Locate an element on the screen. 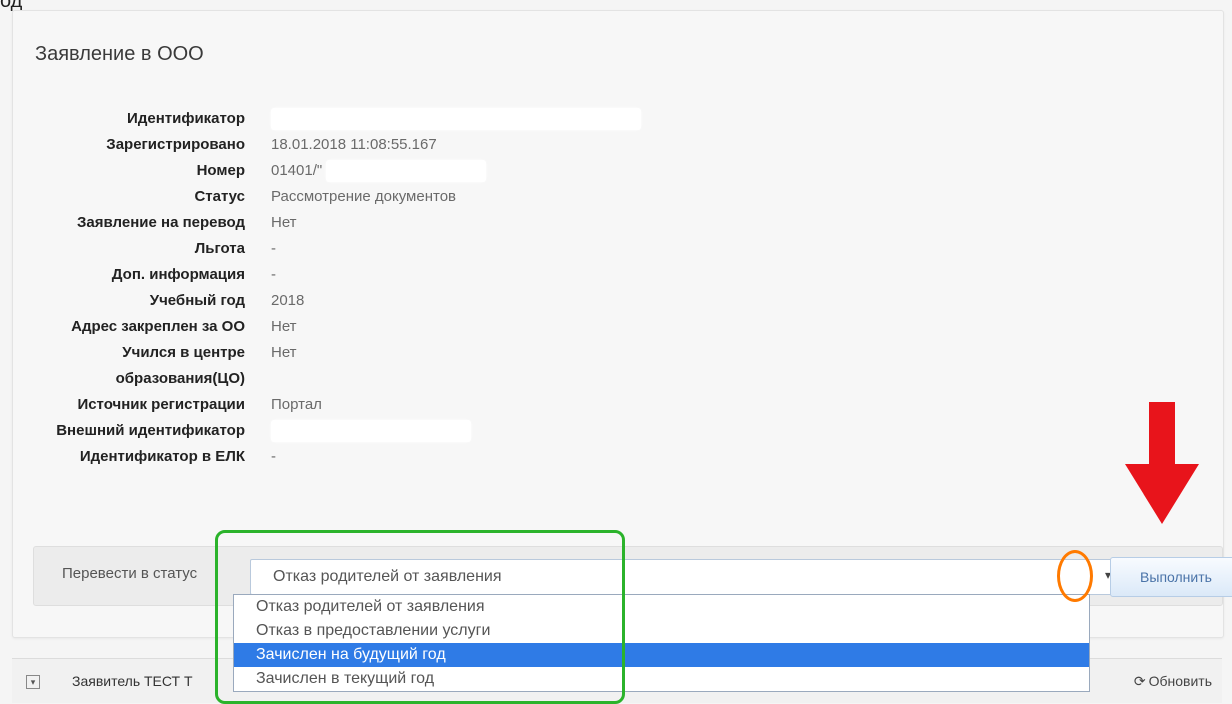 The height and width of the screenshot is (704, 1232). number-value: 01401/" is located at coordinates (297, 170).